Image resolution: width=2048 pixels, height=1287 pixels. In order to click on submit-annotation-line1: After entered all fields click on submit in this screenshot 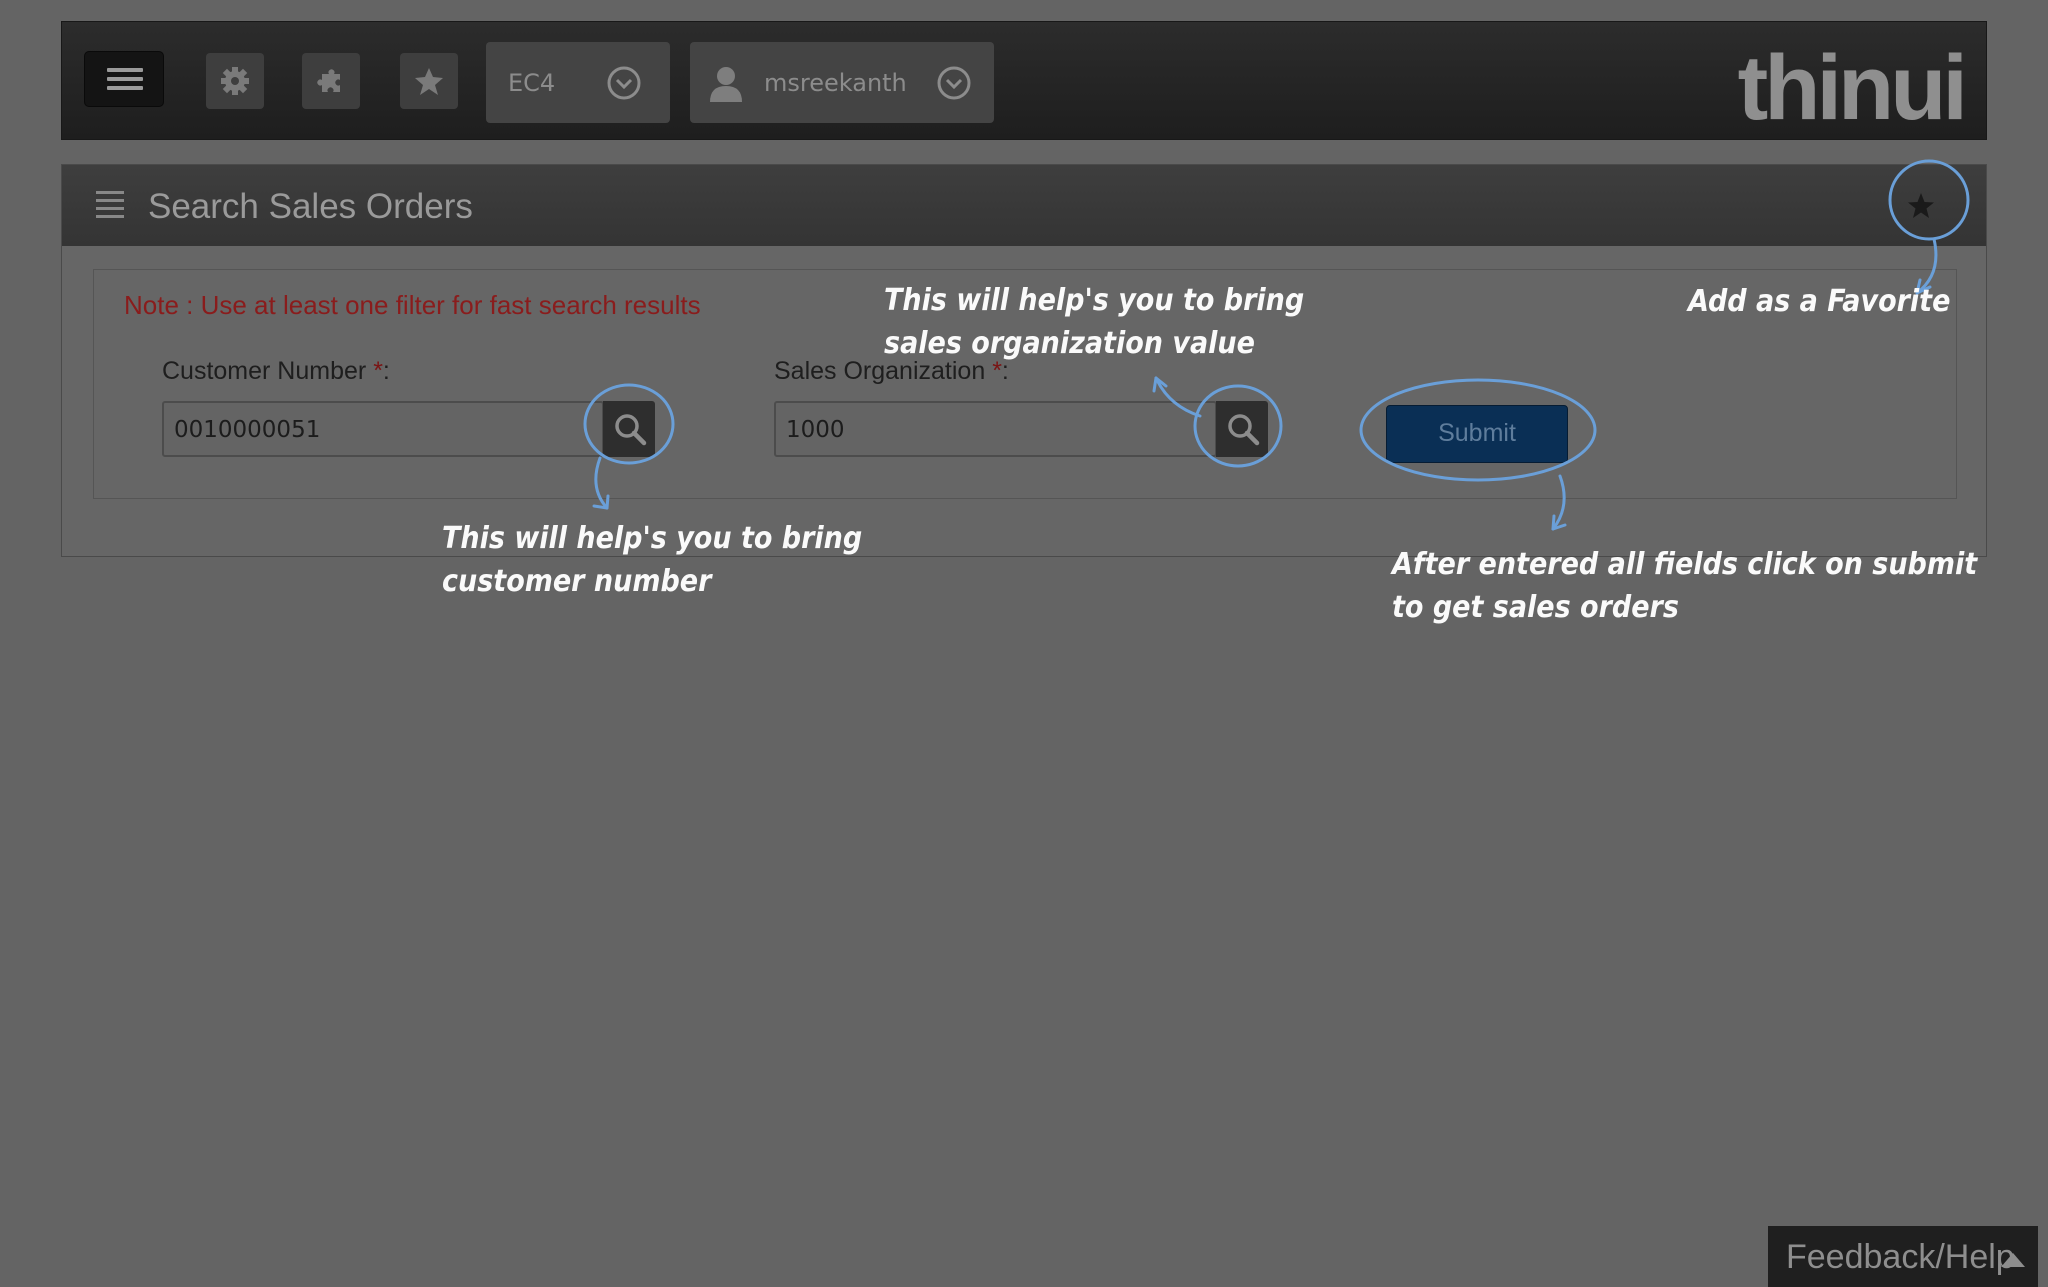, I will do `click(1685, 564)`.